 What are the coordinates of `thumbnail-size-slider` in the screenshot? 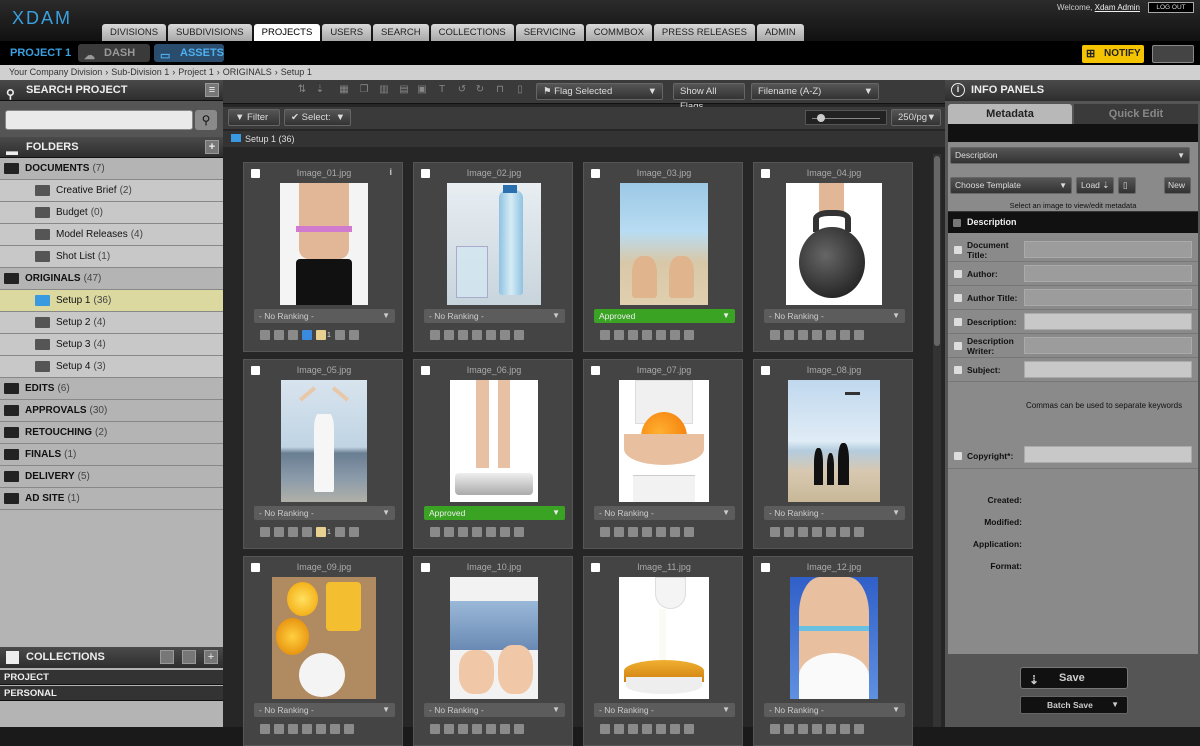 It's located at (846, 117).